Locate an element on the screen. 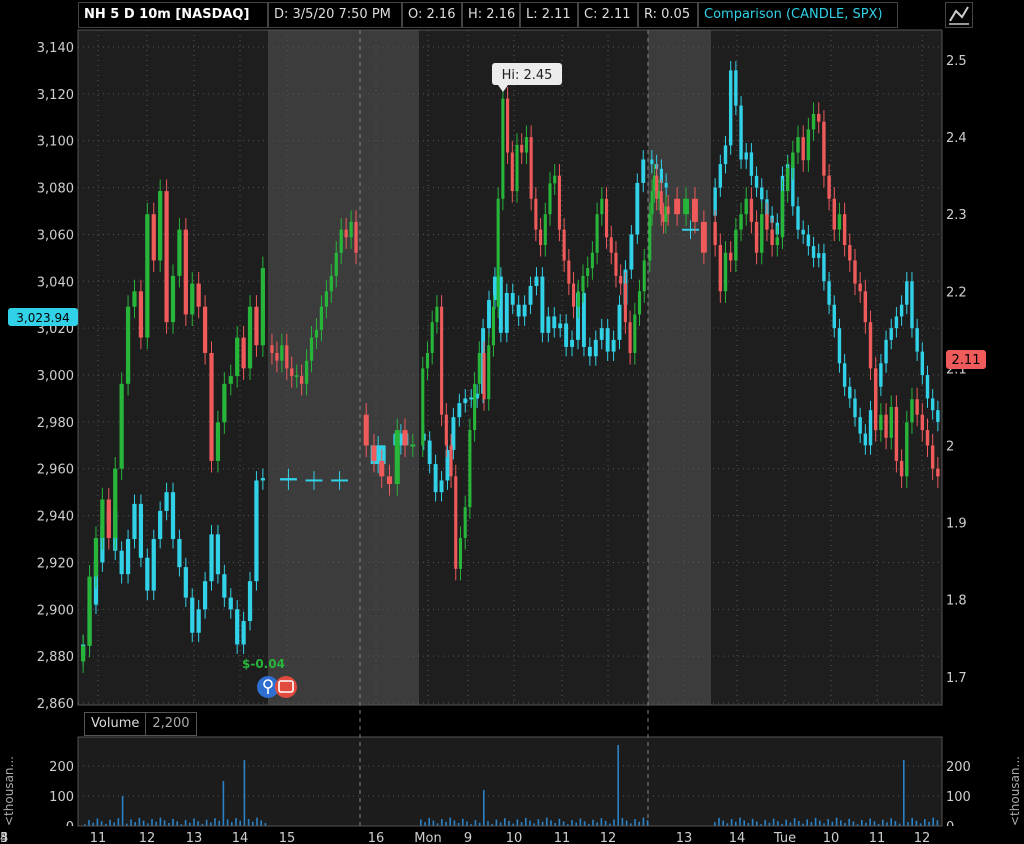  right-axis-tick: 2.4 is located at coordinates (956, 138).